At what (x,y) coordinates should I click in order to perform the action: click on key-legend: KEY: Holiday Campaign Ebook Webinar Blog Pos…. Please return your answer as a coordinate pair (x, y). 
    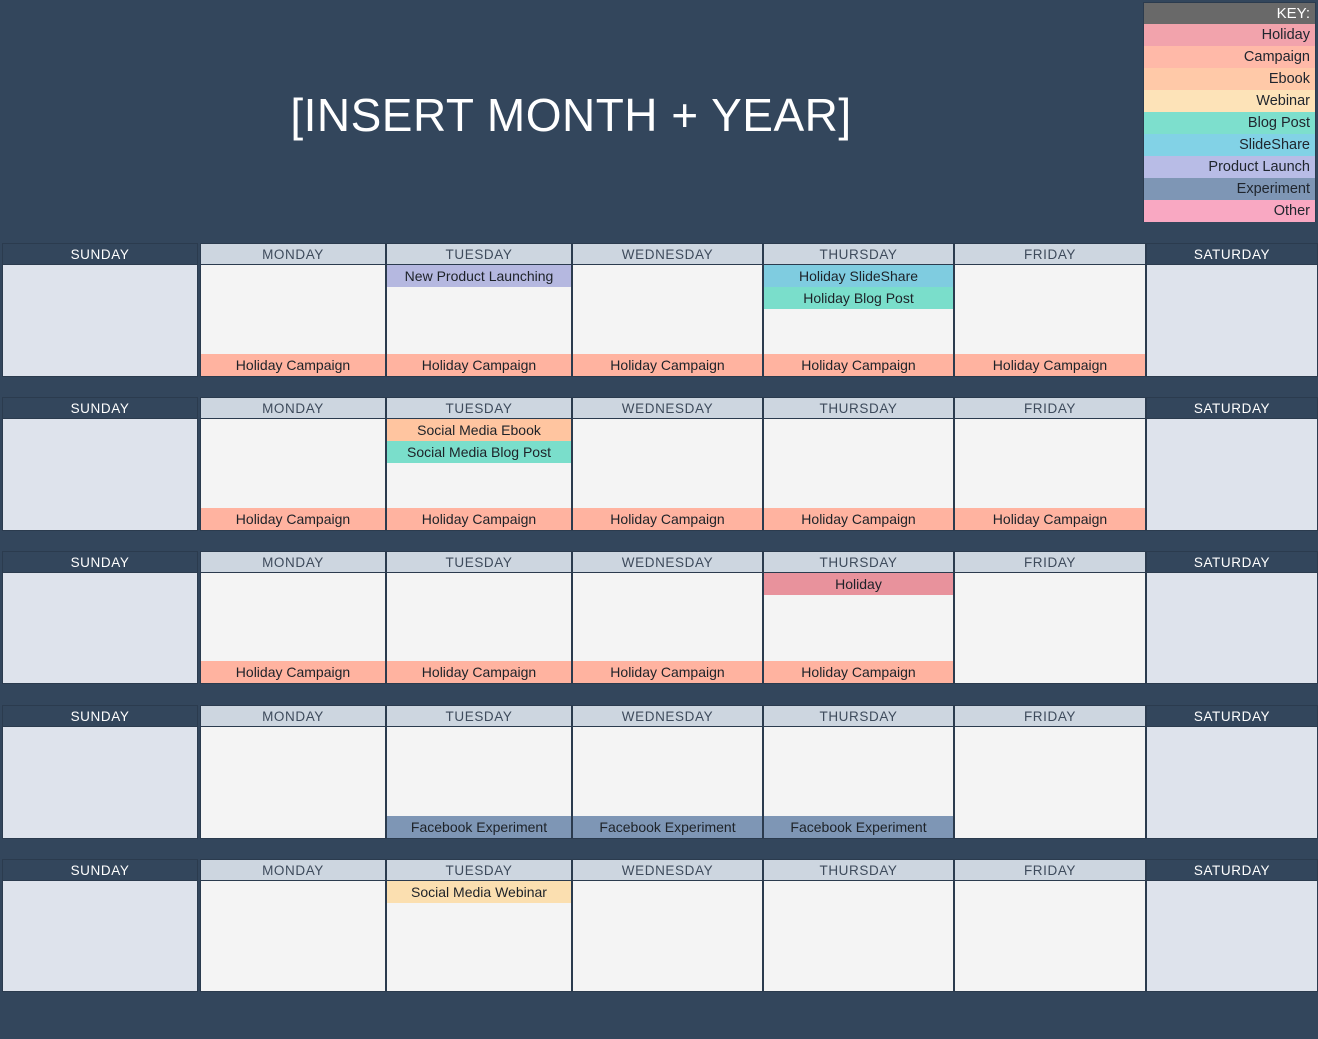
    Looking at the image, I should click on (1229, 112).